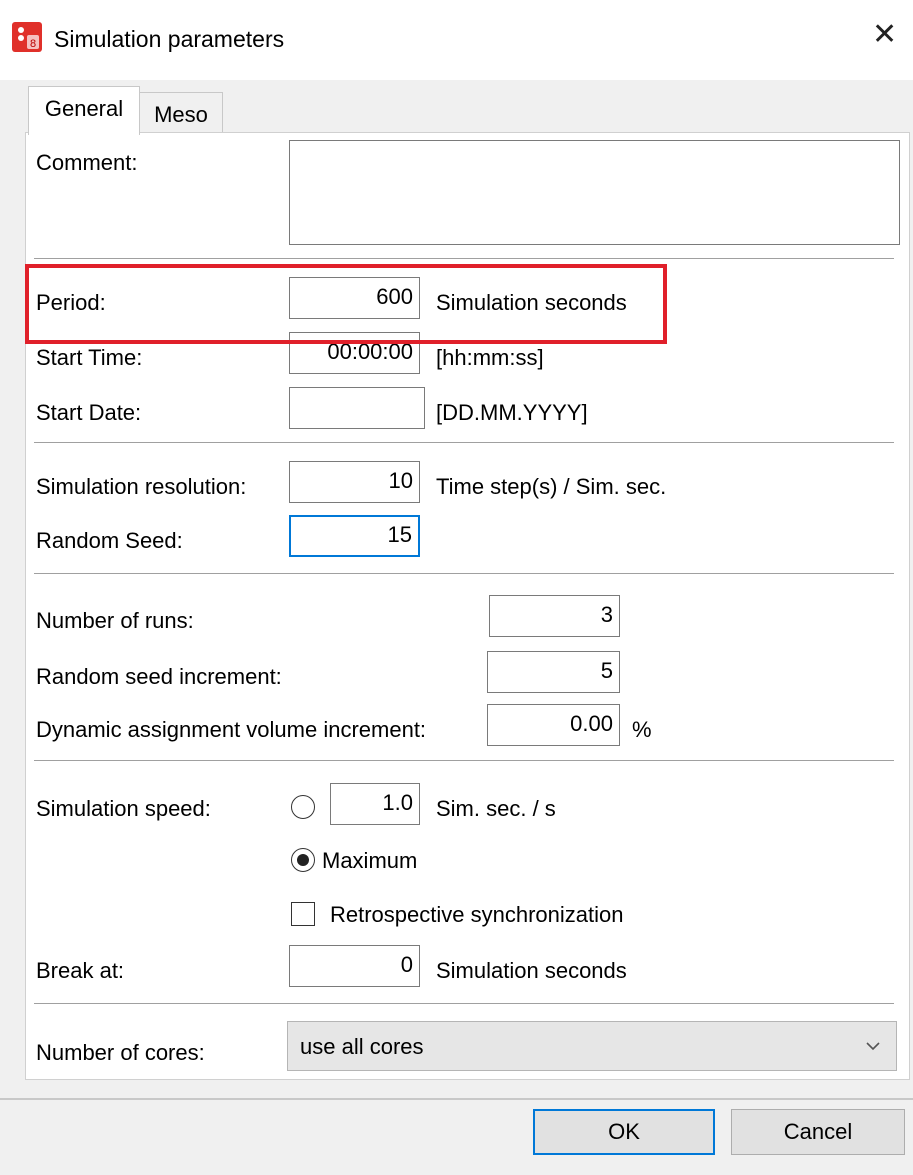 The height and width of the screenshot is (1175, 913). What do you see at coordinates (89, 412) in the screenshot?
I see `start-date-label: Start Date:` at bounding box center [89, 412].